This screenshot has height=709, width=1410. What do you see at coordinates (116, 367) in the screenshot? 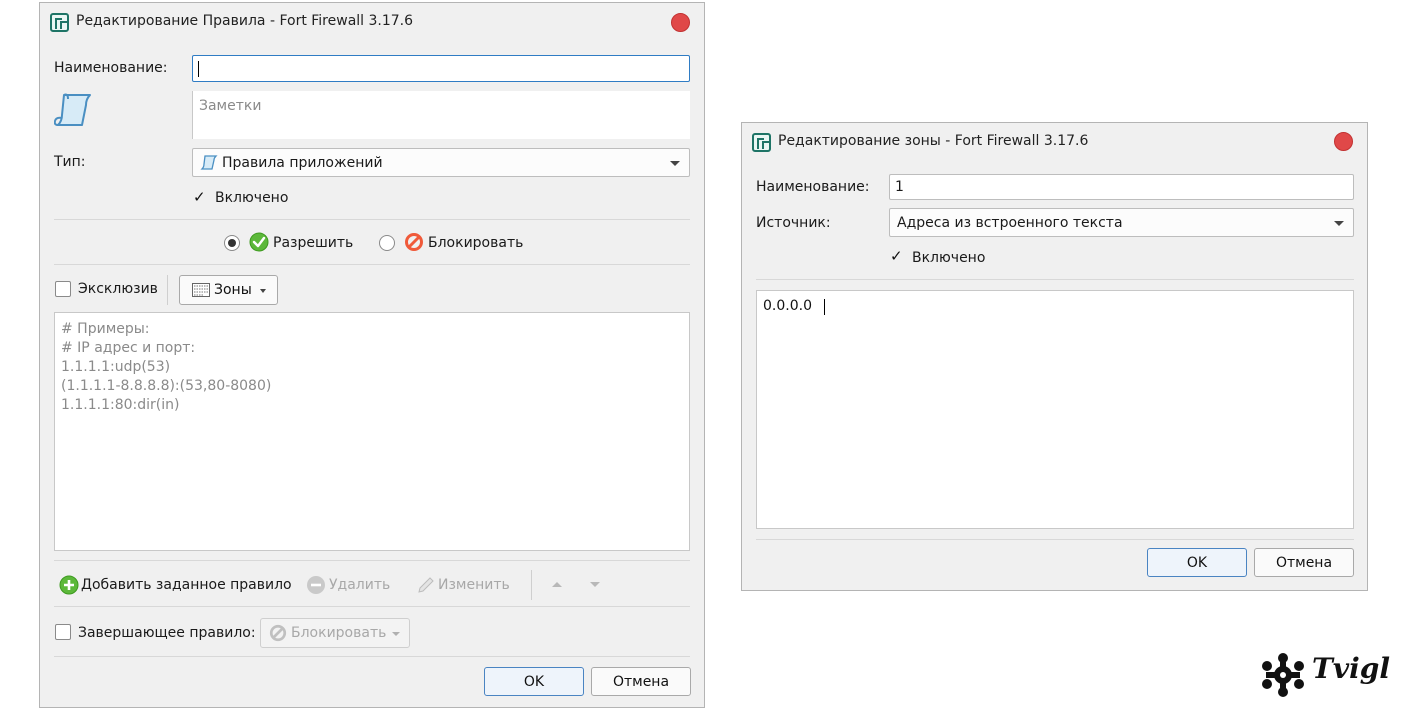
I see `rule-text-line: 1.1.1.1:udp(53)` at bounding box center [116, 367].